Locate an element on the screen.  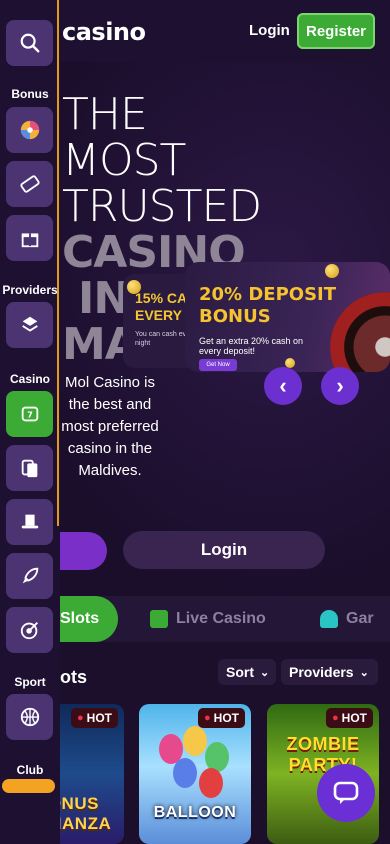
game-card: ● HOT BALLOON is located at coordinates (195, 774).